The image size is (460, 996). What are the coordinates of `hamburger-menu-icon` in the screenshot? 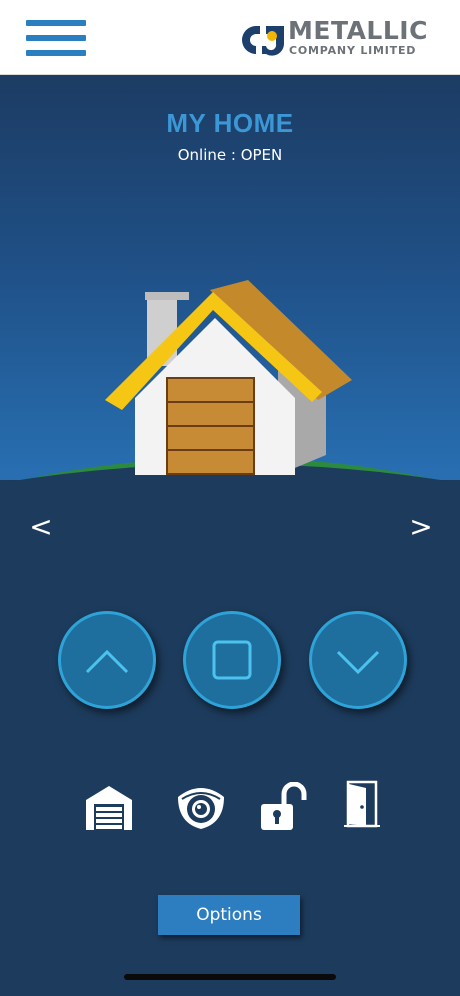 It's located at (56, 42).